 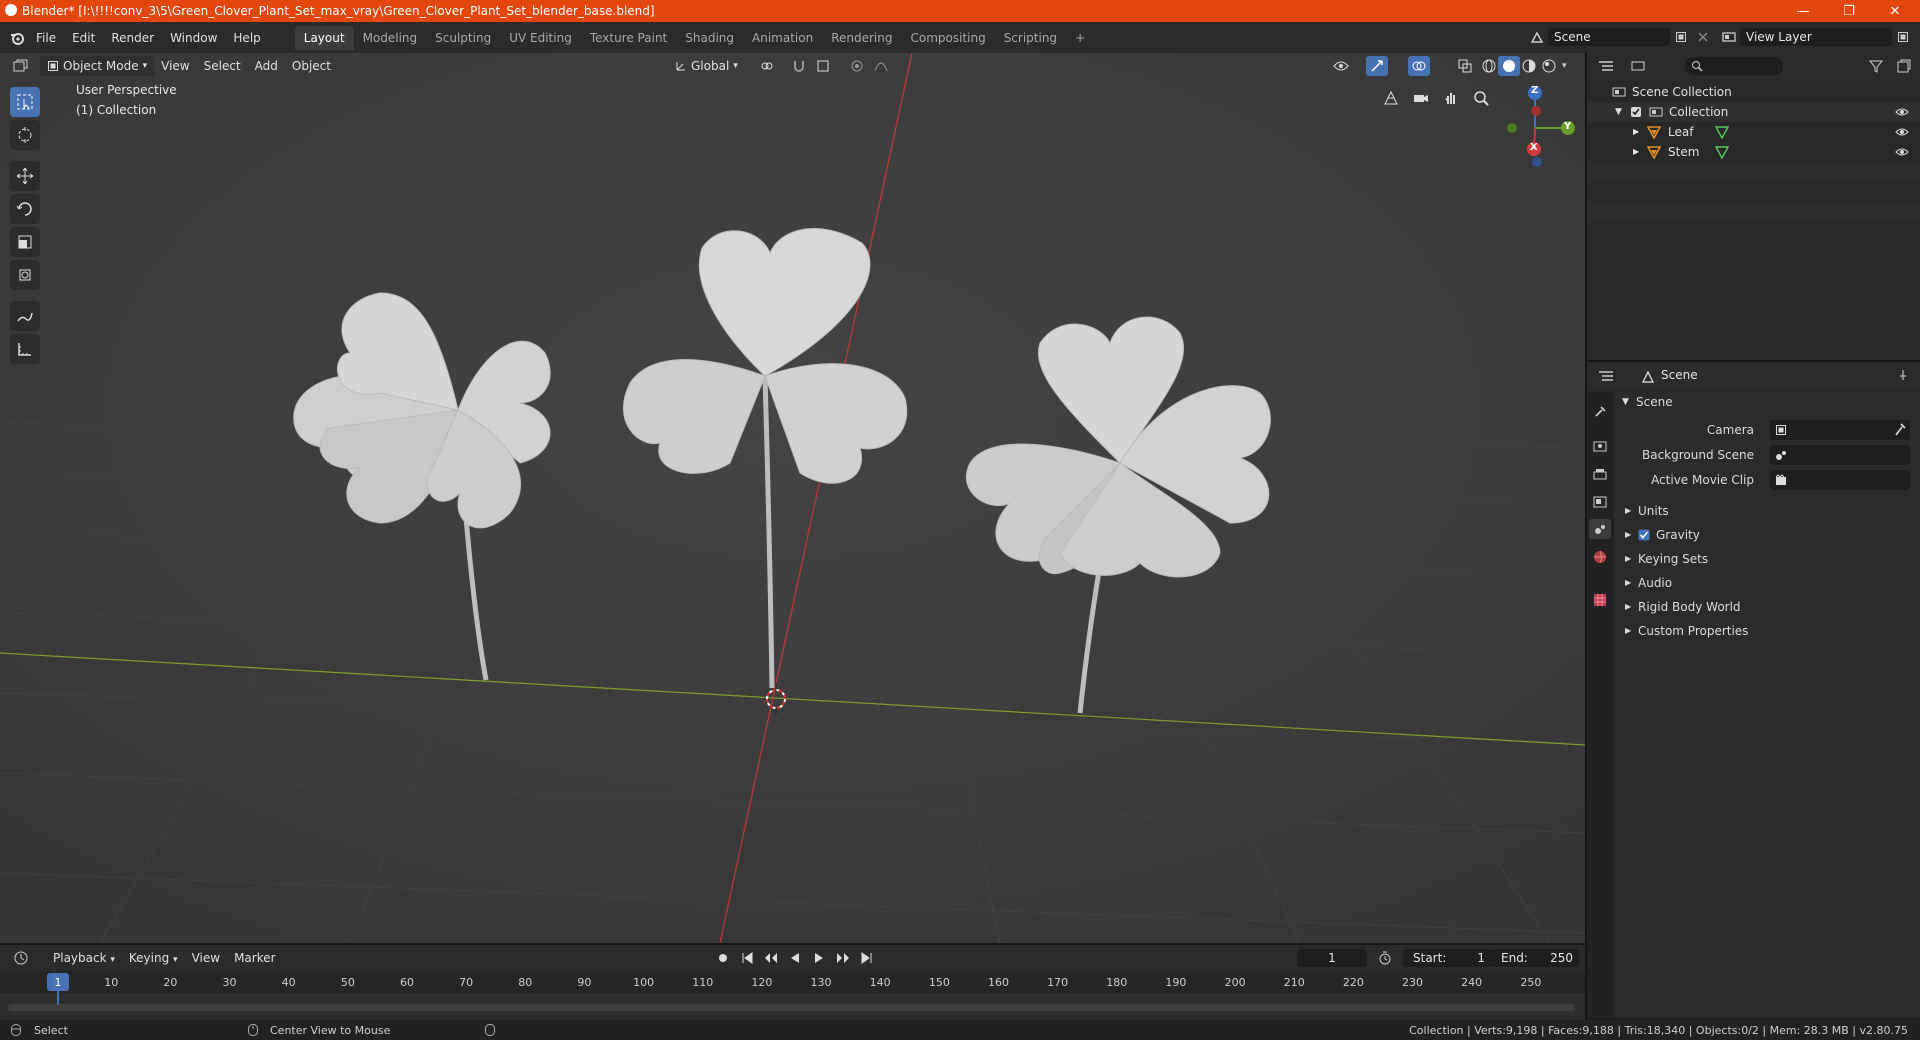 I want to click on delete-scene-icon, so click(x=1703, y=37).